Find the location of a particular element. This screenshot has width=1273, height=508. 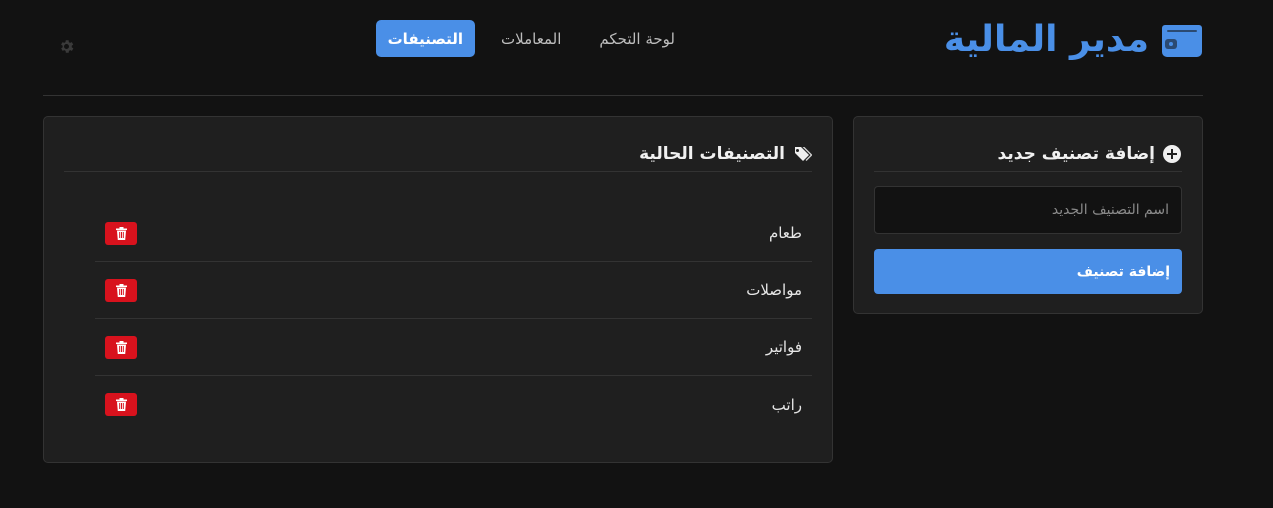

add-category-button: إضافة تصنيف is located at coordinates (1028, 271).